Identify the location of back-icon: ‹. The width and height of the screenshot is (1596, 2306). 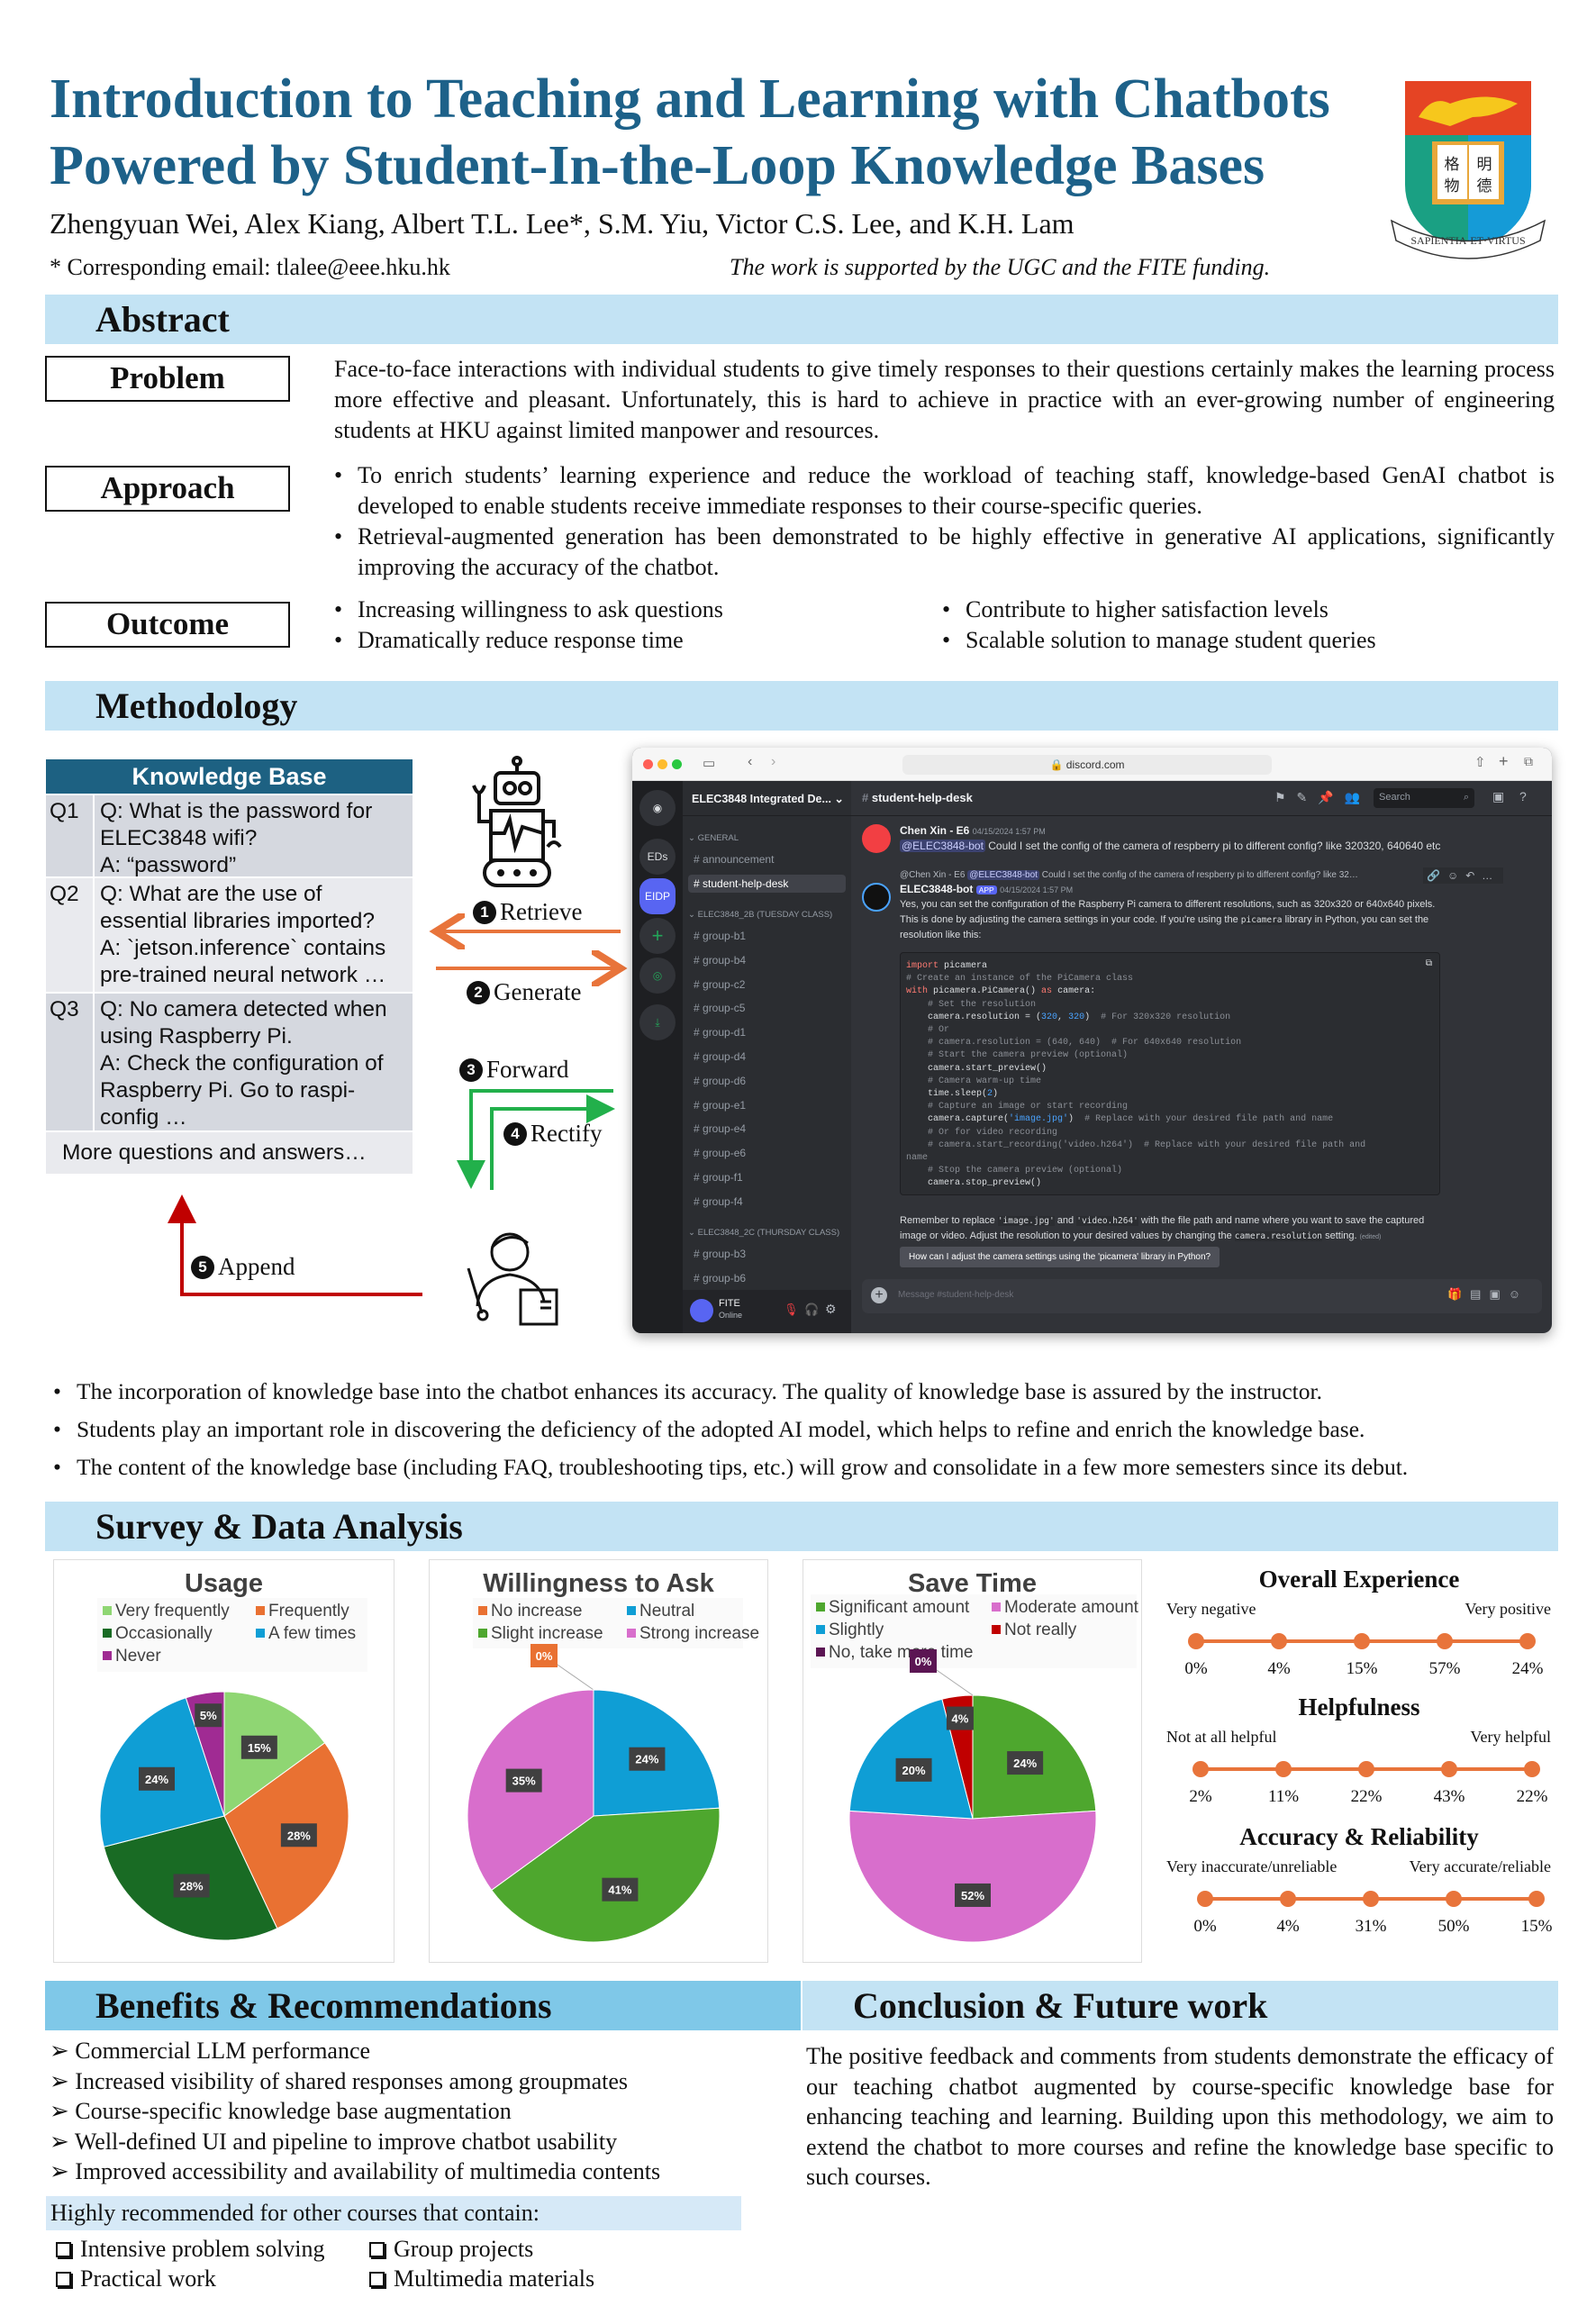
(750, 762).